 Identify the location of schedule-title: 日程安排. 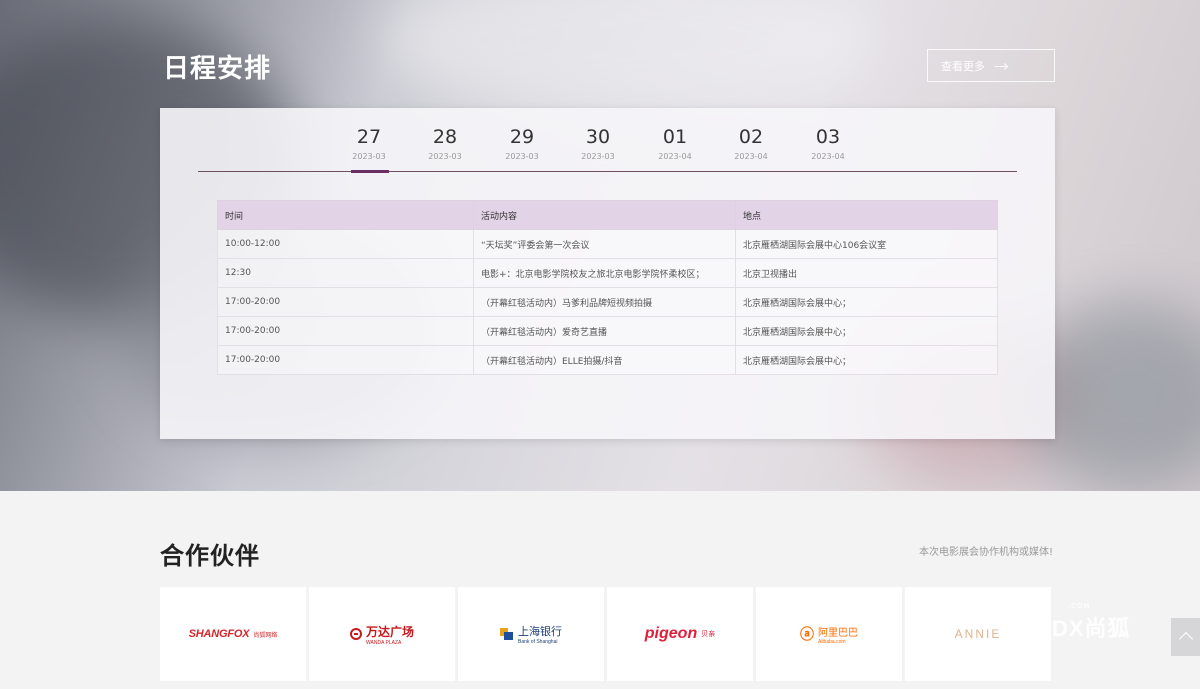
(217, 69).